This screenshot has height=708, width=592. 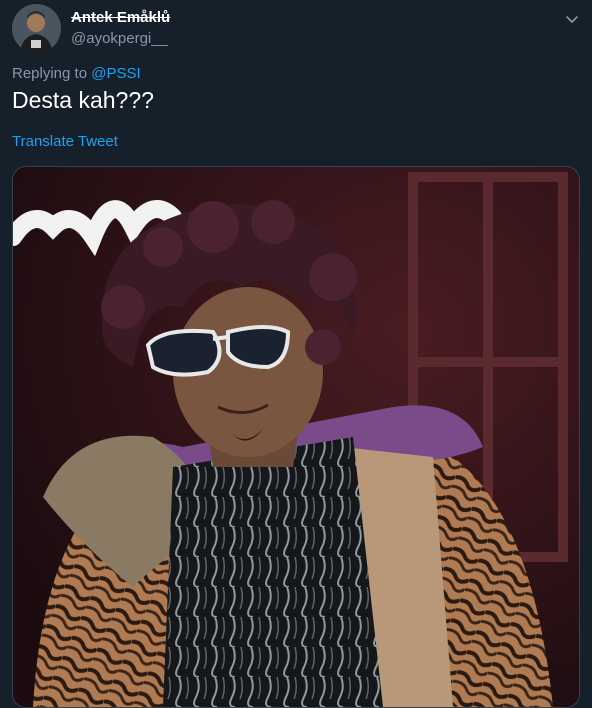 What do you see at coordinates (572, 19) in the screenshot?
I see `chevron-down-icon` at bounding box center [572, 19].